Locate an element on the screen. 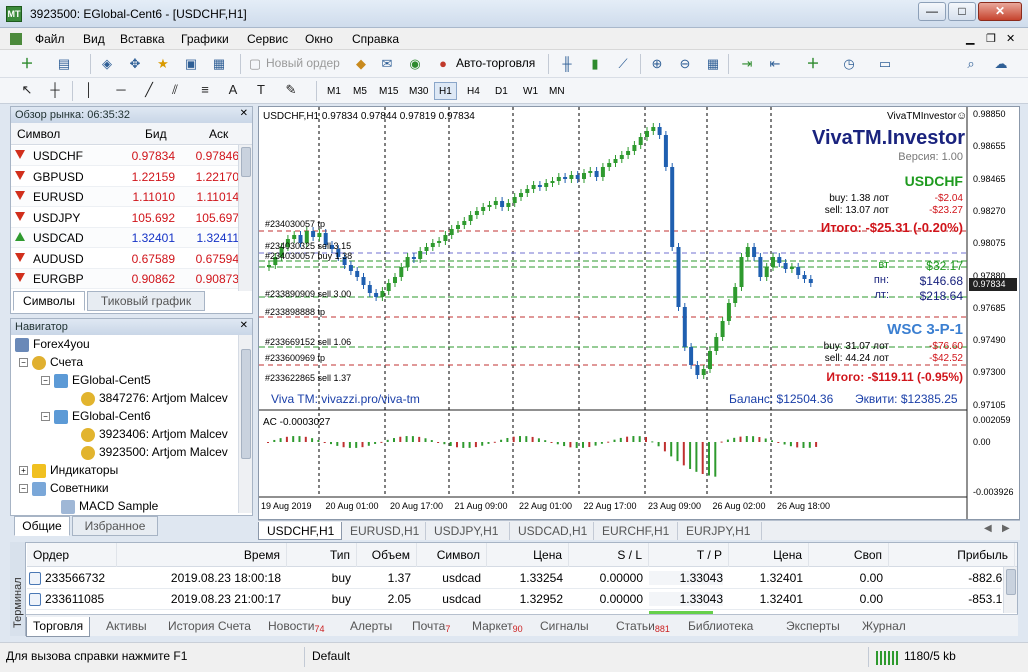 This screenshot has width=1028, height=672. tf-mn: MN is located at coordinates (557, 91).